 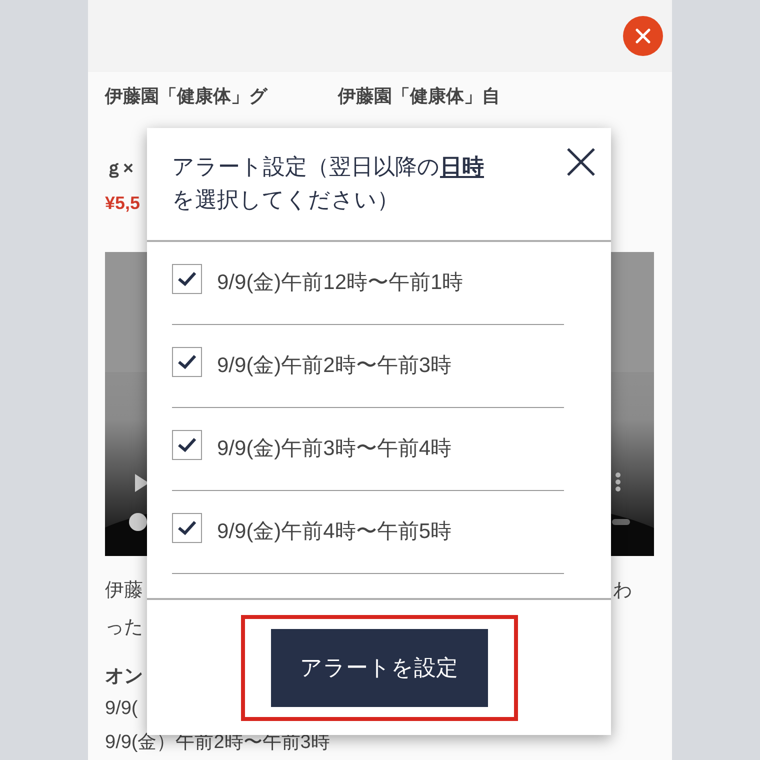 What do you see at coordinates (124, 591) in the screenshot?
I see `description-text: 伊藤` at bounding box center [124, 591].